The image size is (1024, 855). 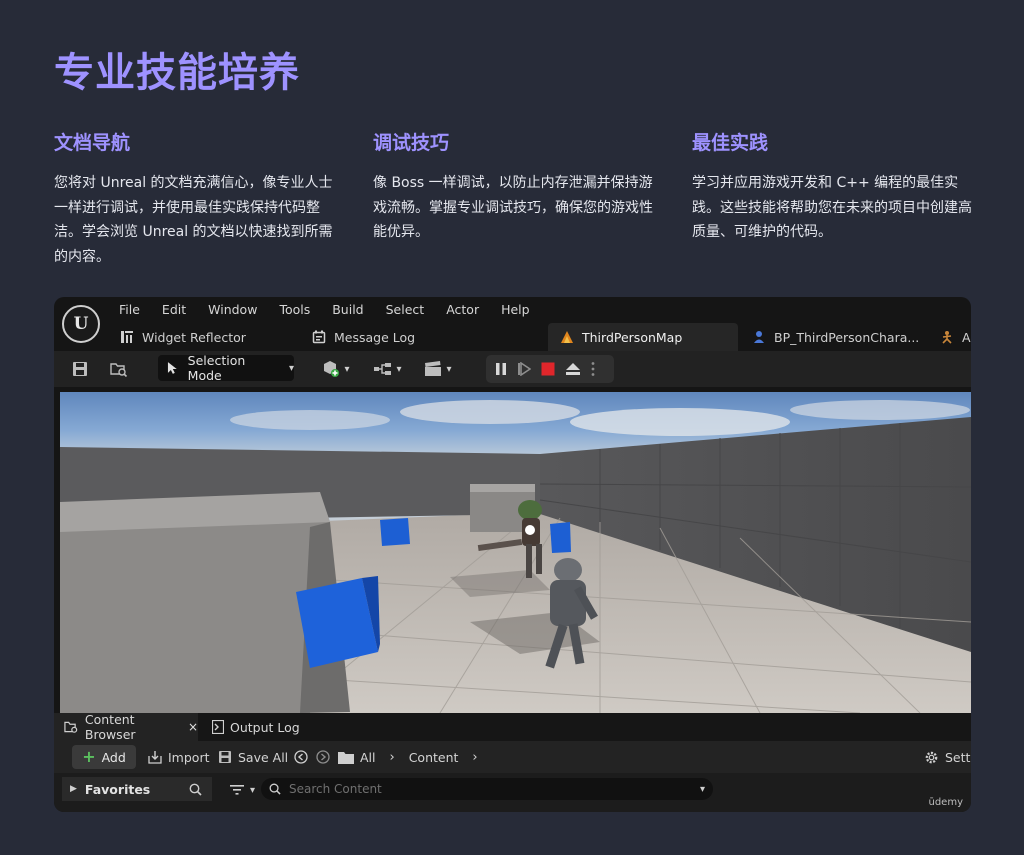 What do you see at coordinates (462, 310) in the screenshot?
I see `menu-actor: Actor` at bounding box center [462, 310].